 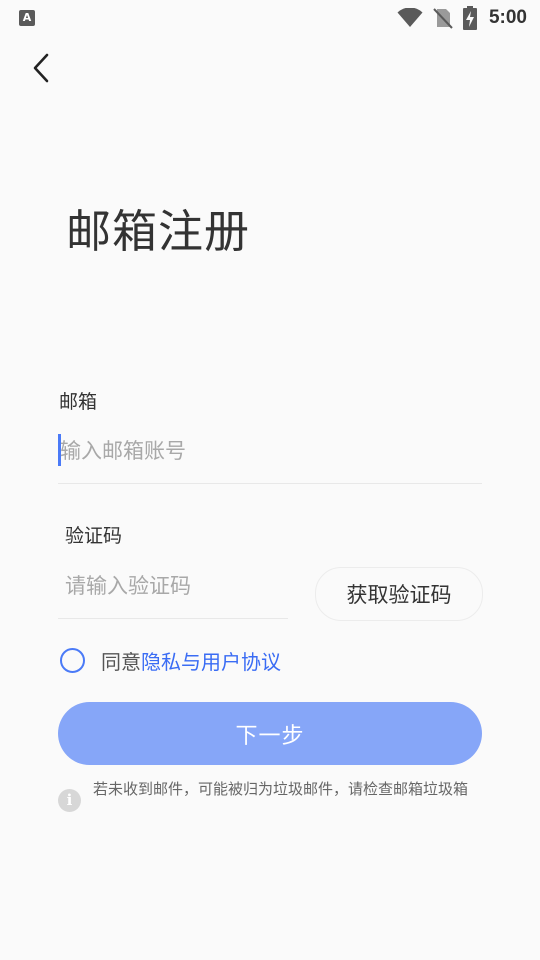 I want to click on email-field-container, so click(x=270, y=456).